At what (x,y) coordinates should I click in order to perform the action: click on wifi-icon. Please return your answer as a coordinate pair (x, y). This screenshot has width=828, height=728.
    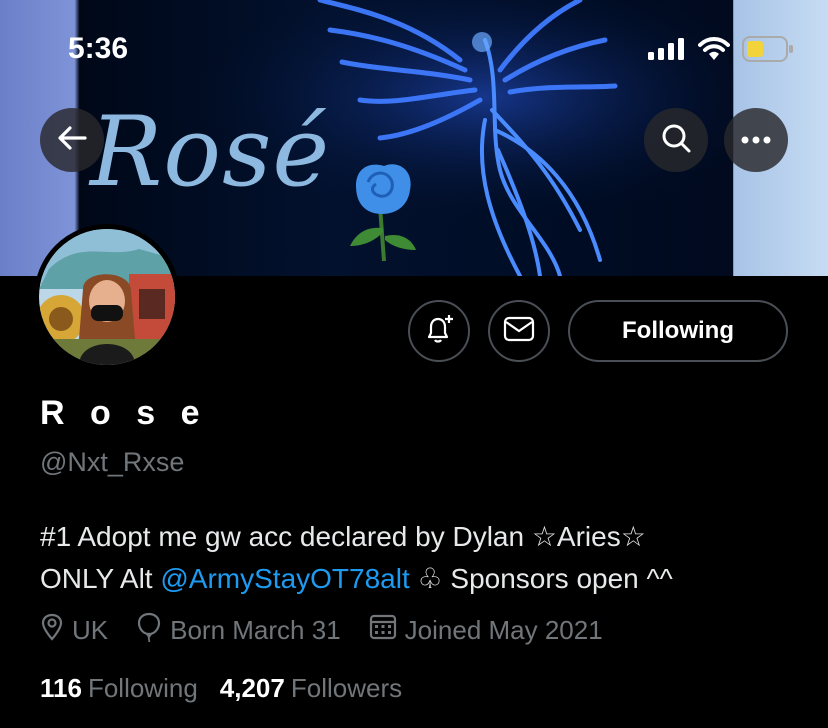
    Looking at the image, I should click on (714, 51).